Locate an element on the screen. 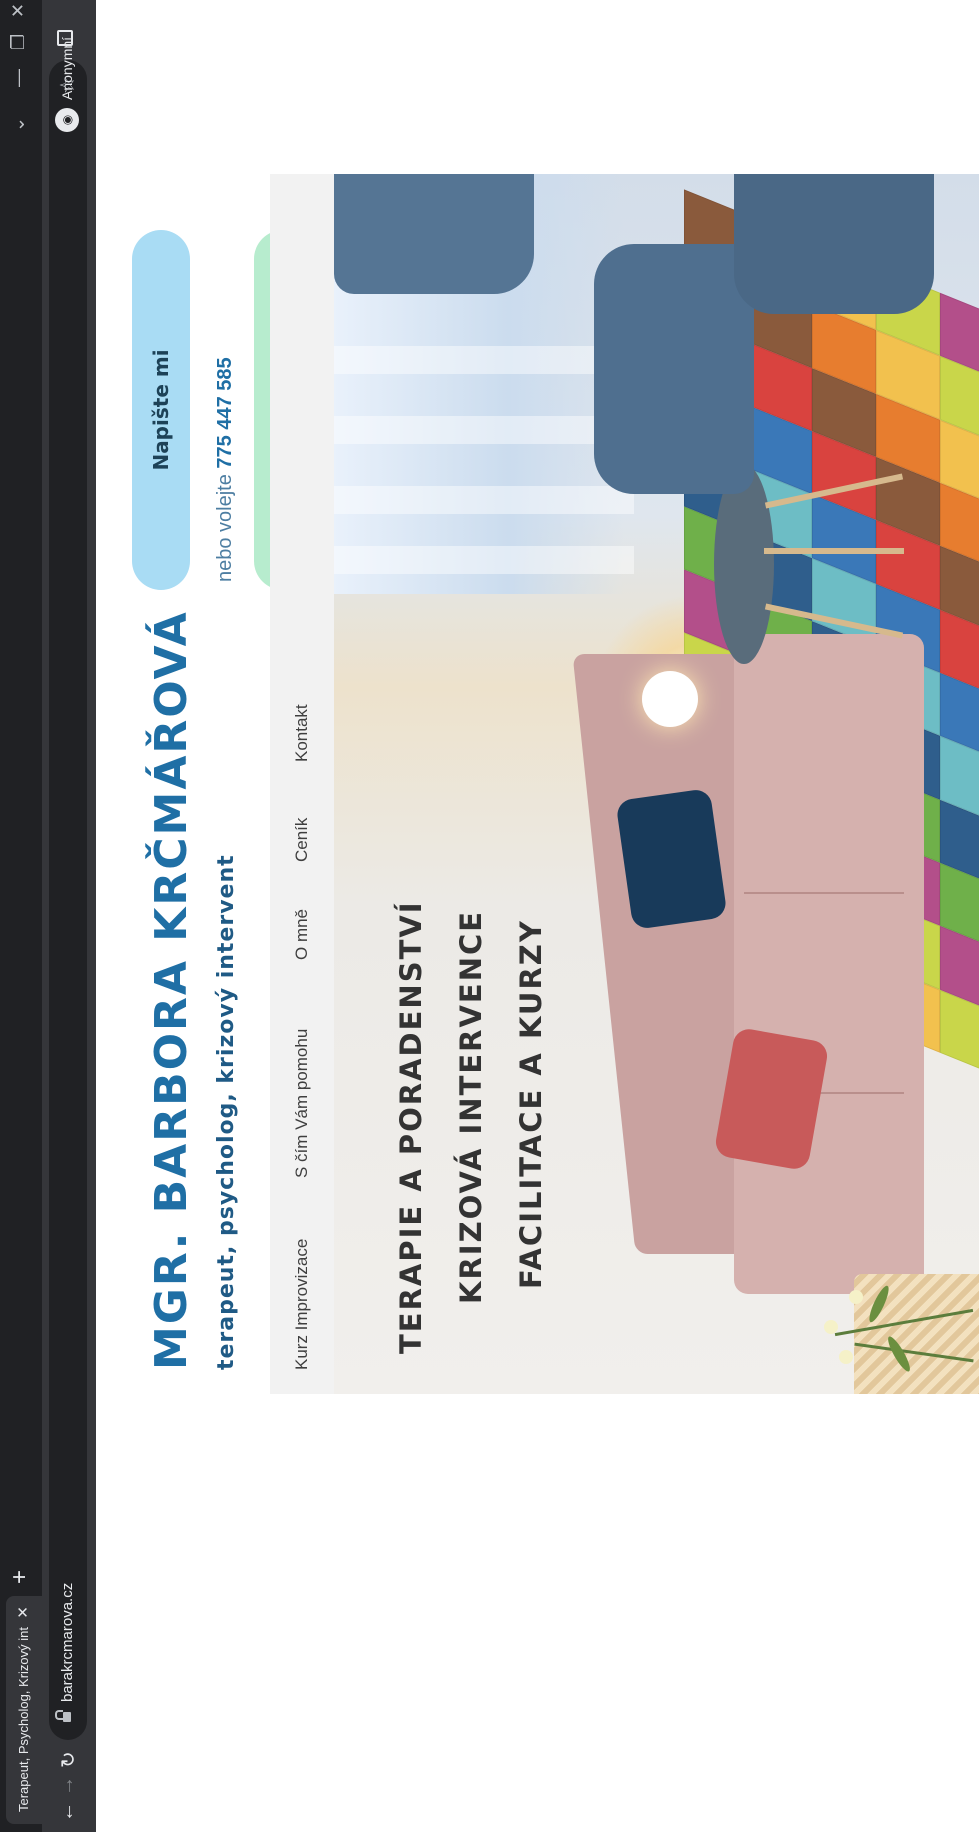 The height and width of the screenshot is (1832, 979). profile-label: Anonymní is located at coordinates (67, 68).